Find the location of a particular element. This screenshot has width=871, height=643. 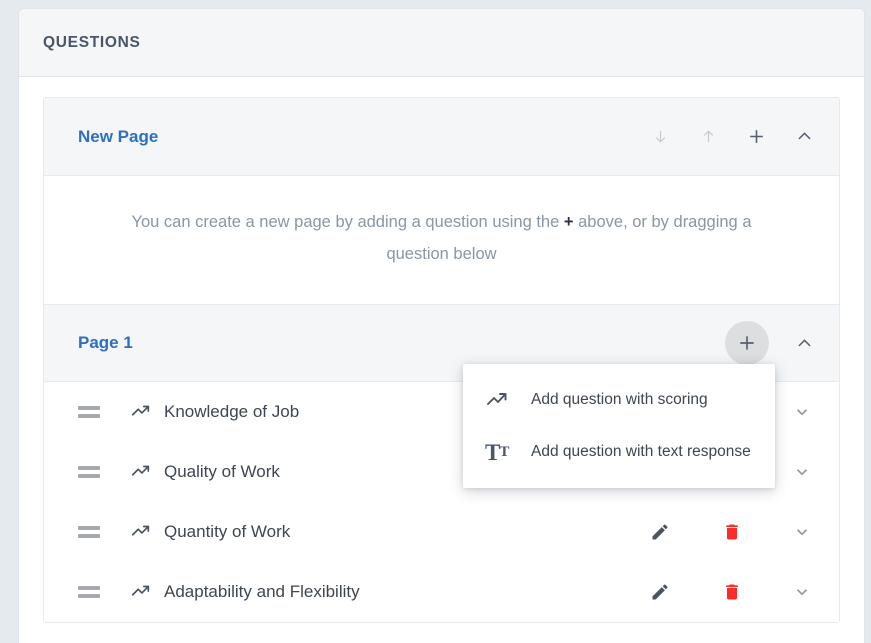

menu-item-add-scoring: Add question with scoring is located at coordinates (619, 400).